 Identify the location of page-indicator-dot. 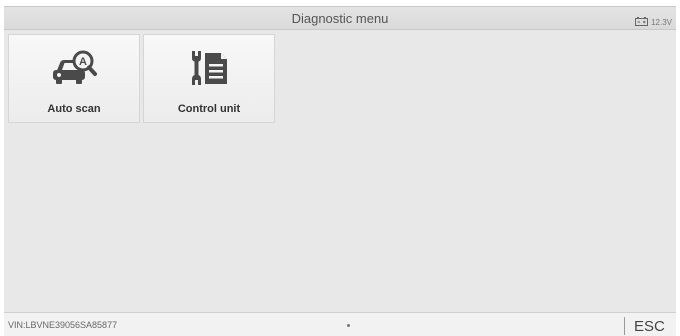
(348, 325).